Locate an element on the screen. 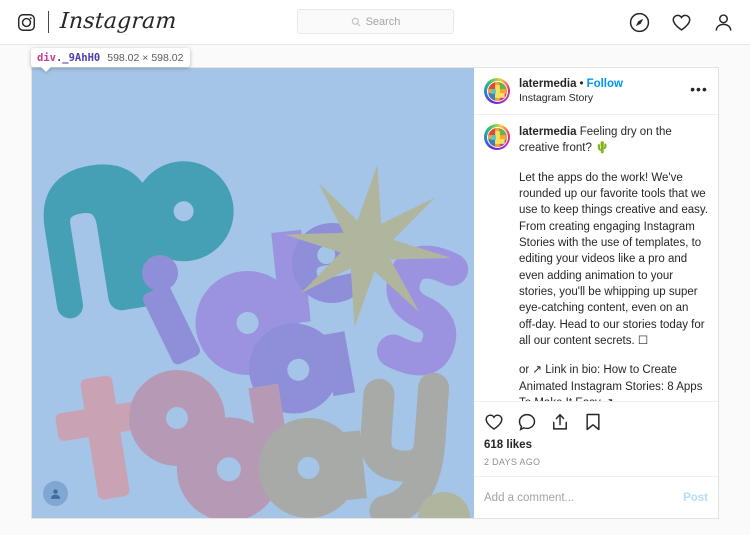  devtools-dimensions: 598.02 × 598.02 is located at coordinates (145, 57).